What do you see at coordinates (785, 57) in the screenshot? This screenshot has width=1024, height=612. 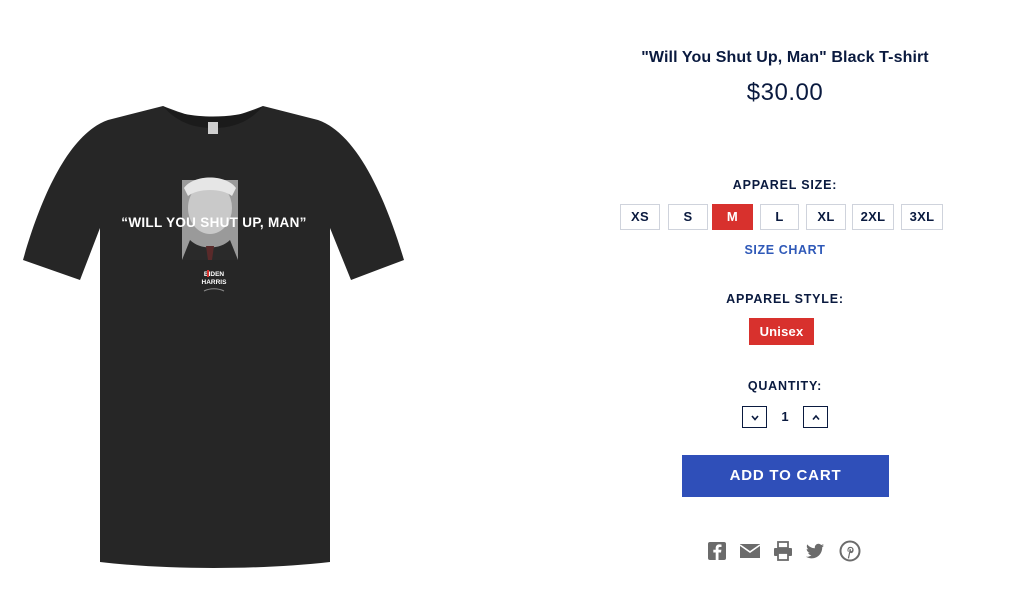 I see `product-title: "Will You Shut Up, Man" Black T-shirt` at bounding box center [785, 57].